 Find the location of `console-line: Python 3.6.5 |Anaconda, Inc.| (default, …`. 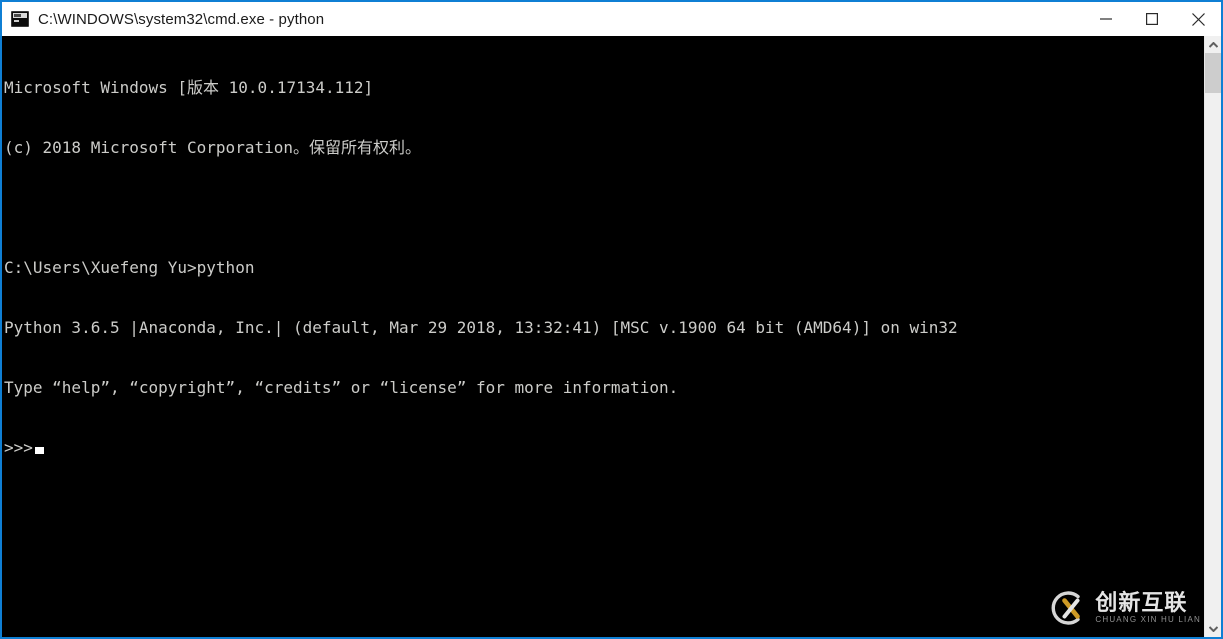

console-line: Python 3.6.5 |Anaconda, Inc.| (default, … is located at coordinates (481, 327).